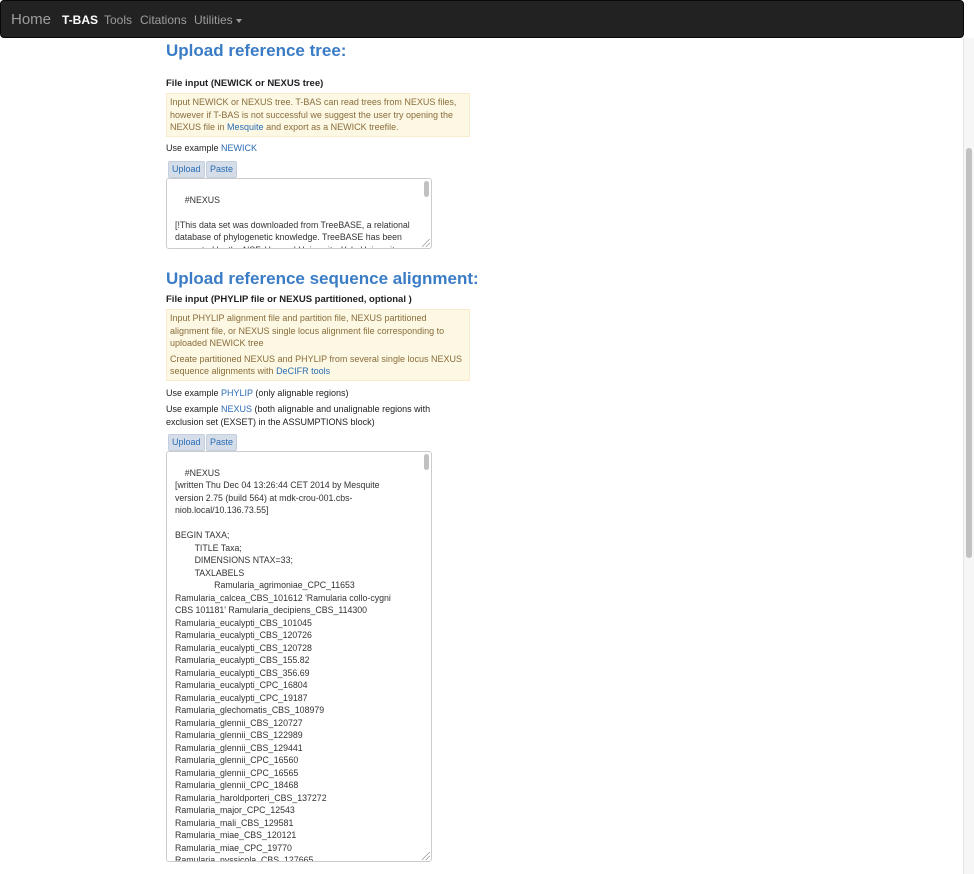  I want to click on phylip-example-link: PHYLIP, so click(237, 393).